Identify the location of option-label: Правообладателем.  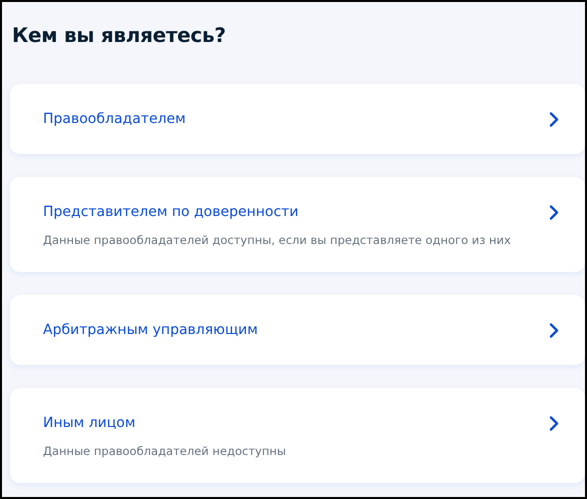
(114, 119).